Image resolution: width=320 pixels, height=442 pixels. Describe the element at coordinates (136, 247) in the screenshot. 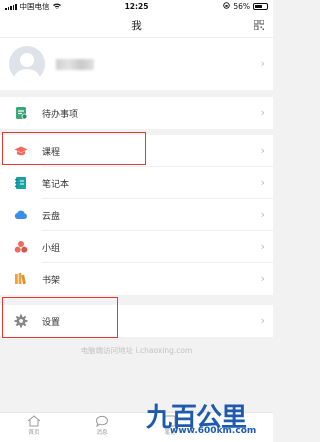

I see `menu-item-group: 小组 ›` at that location.